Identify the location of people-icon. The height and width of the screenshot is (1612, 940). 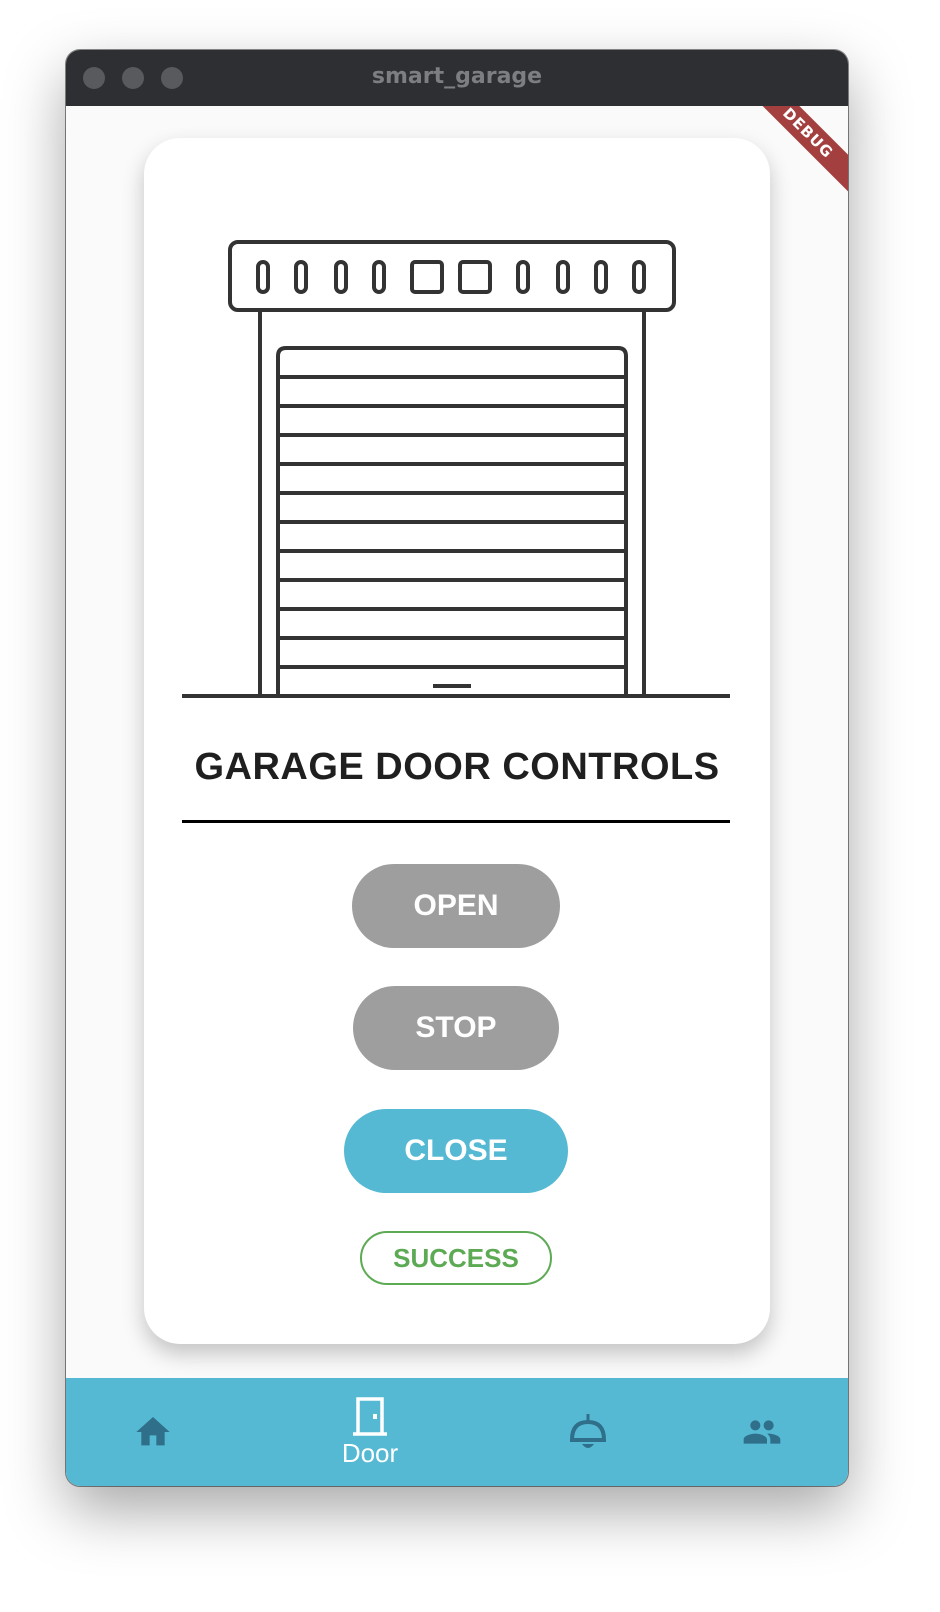
(762, 1432).